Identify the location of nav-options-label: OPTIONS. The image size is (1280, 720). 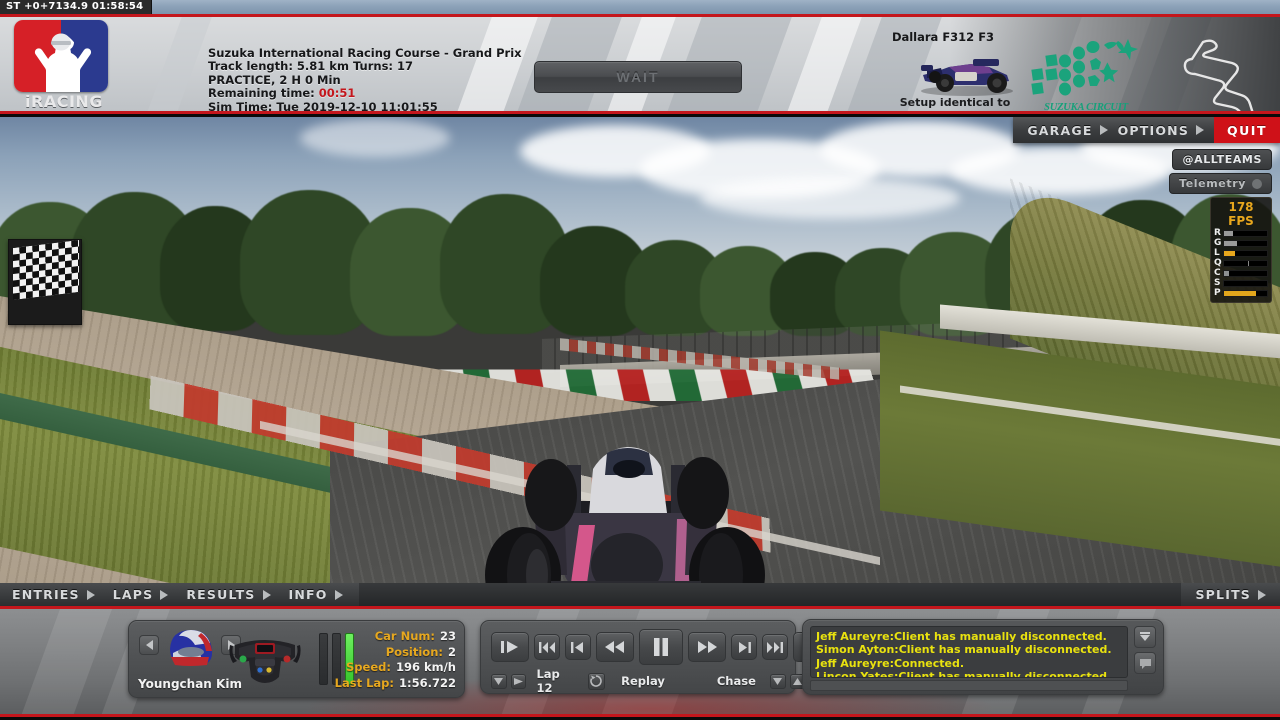
(1153, 130).